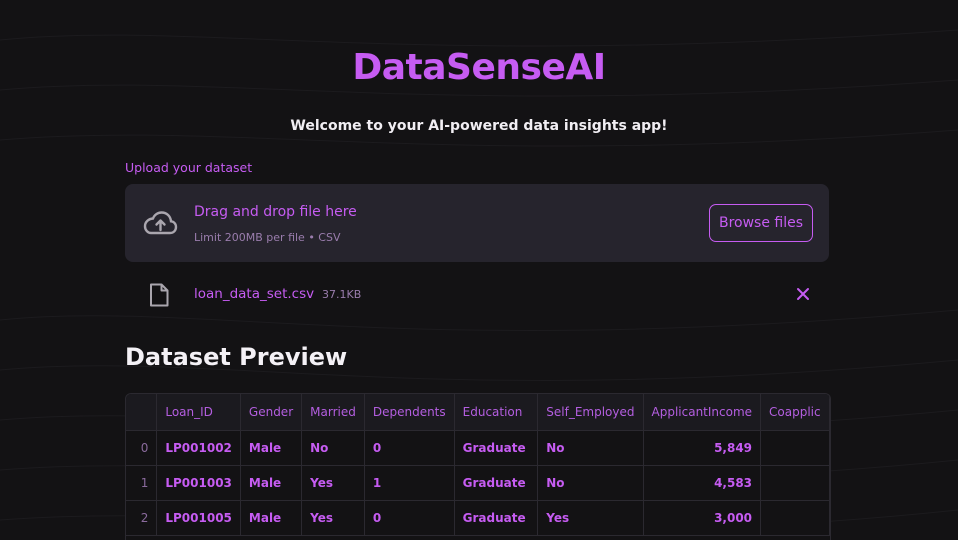 The height and width of the screenshot is (540, 958). What do you see at coordinates (409, 412) in the screenshot?
I see `column-header-dependents: Dependents` at bounding box center [409, 412].